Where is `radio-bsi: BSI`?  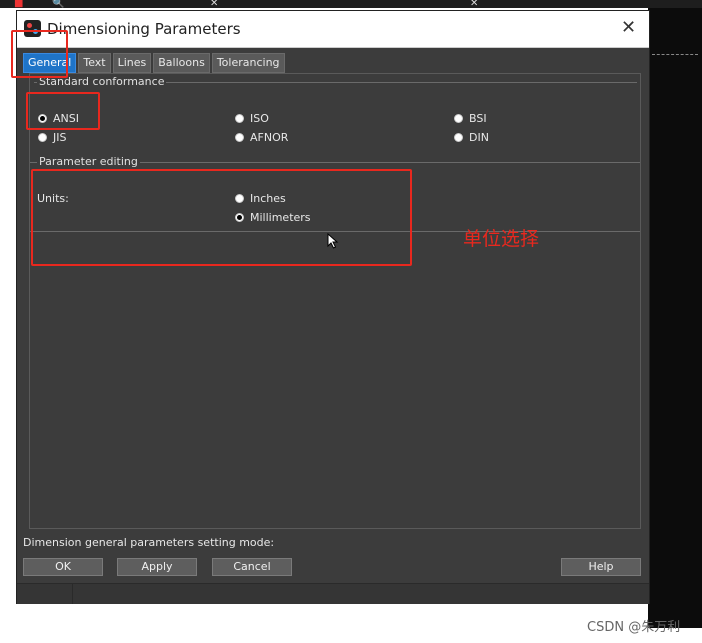
radio-bsi: BSI is located at coordinates (470, 118).